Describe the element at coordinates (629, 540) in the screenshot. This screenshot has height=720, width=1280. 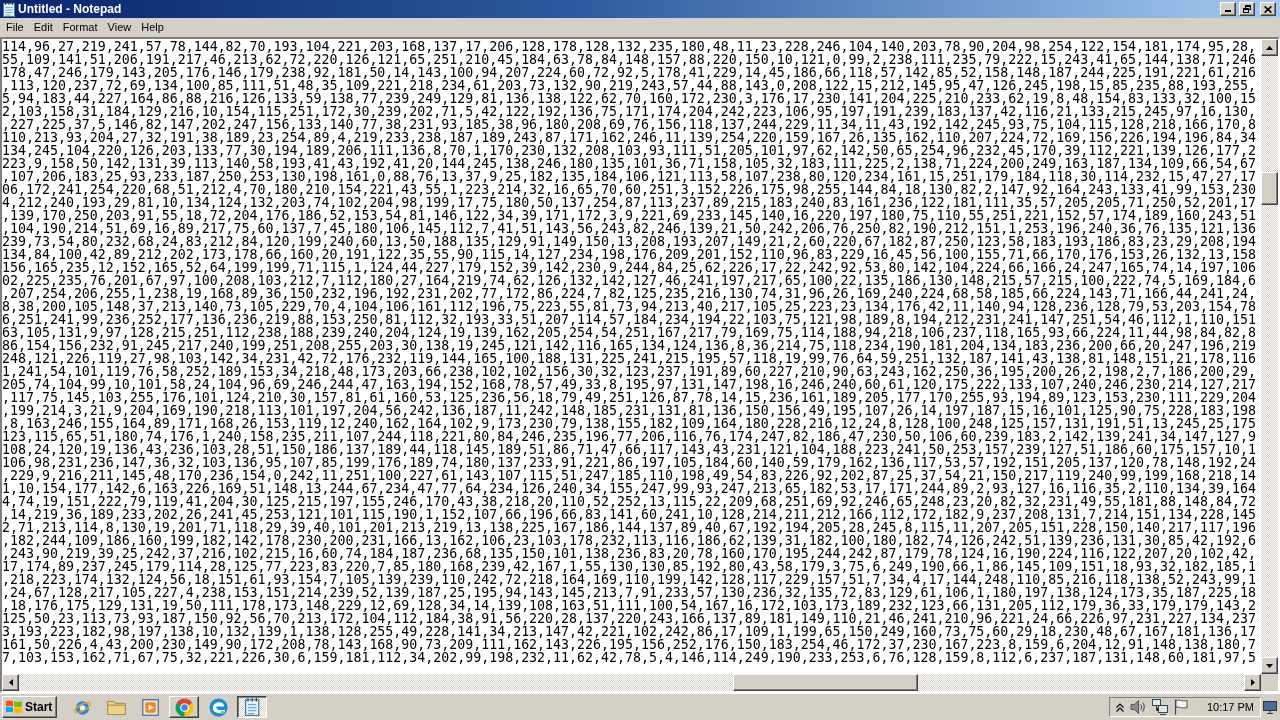
I see `text-line: ,182,244,109,186,160,199,182,142,178,230,200,231,166,13,162,106,23,103,178,232,113,116,186,62,139,31,182,100,180,182,74,126,242,51,139,236,131,30,85,42,192,6` at that location.